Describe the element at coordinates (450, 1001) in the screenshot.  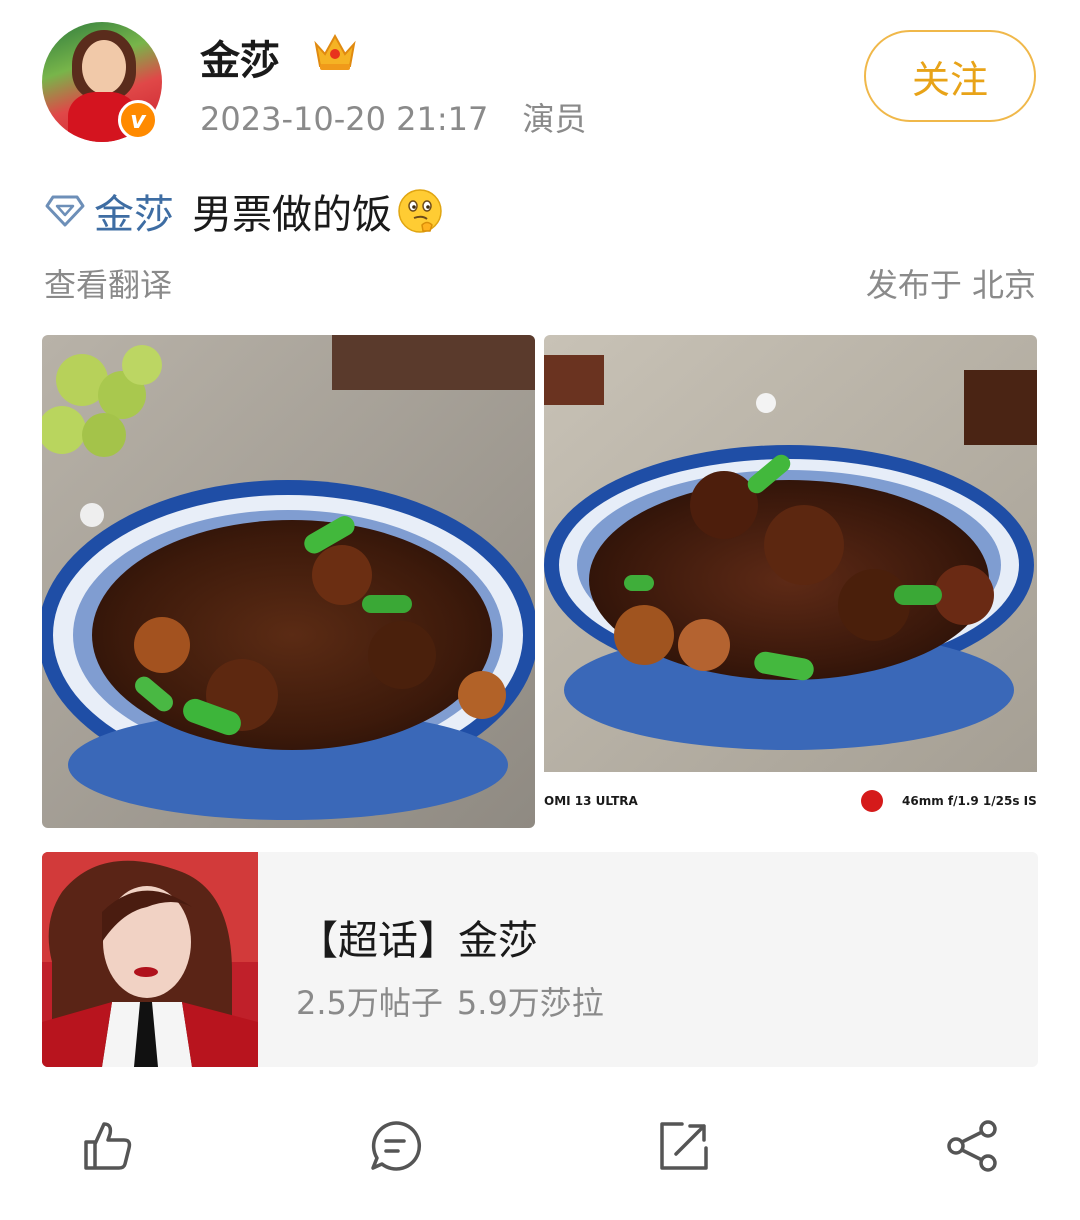
I see `supertopic-stats: 2.5万帖子 5.9万莎拉` at that location.